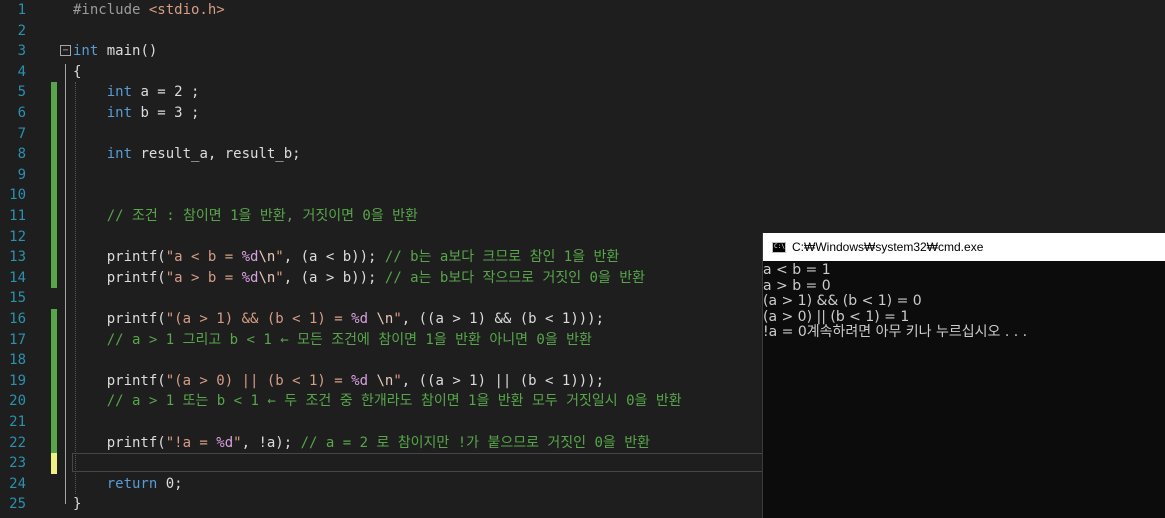 The width and height of the screenshot is (1165, 518). Describe the element at coordinates (475, 442) in the screenshot. I see `code-token: // a = 2 로 참이지만 !가 붙으므로 거짓인 0을 반환` at that location.